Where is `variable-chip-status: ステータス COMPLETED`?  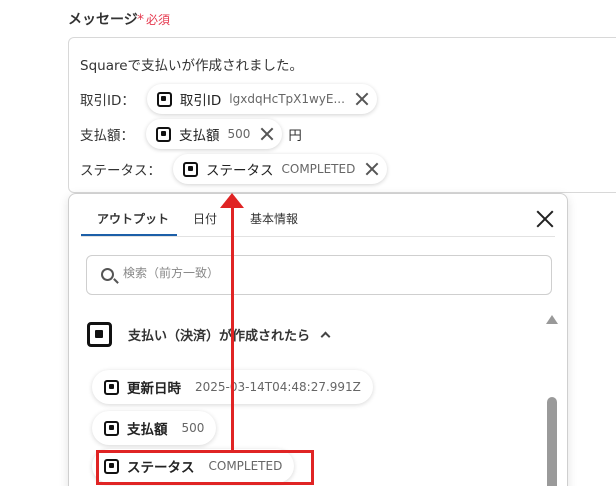
variable-chip-status: ステータス COMPLETED is located at coordinates (280, 169).